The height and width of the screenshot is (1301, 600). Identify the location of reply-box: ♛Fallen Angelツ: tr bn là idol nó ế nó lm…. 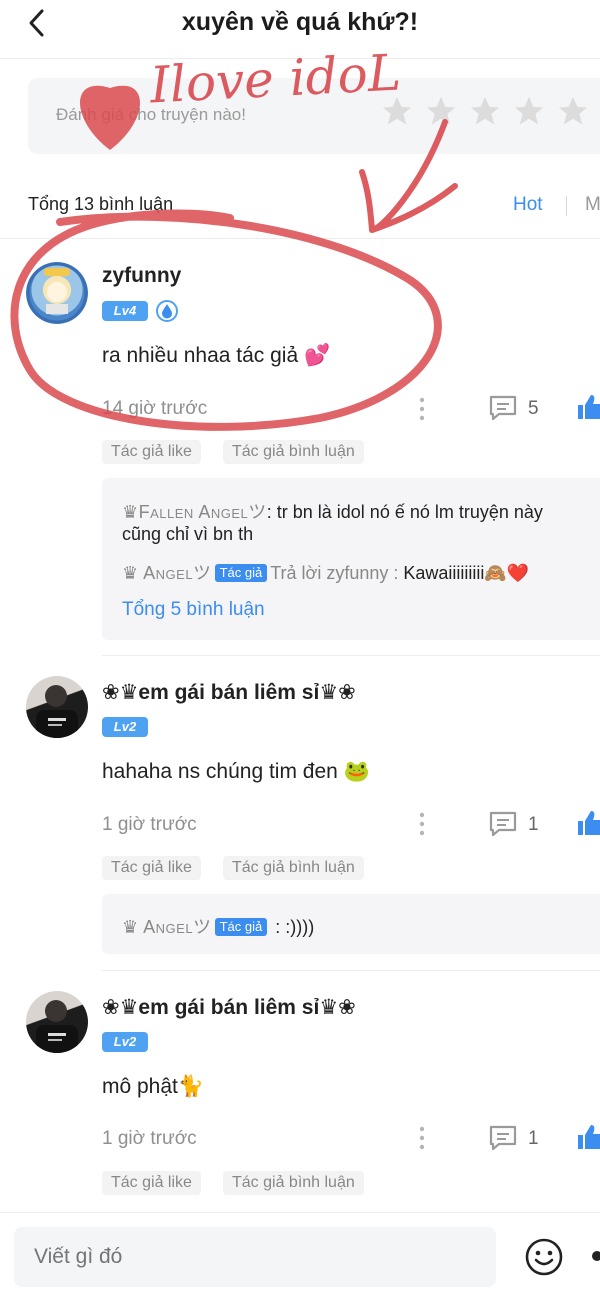
(351, 559).